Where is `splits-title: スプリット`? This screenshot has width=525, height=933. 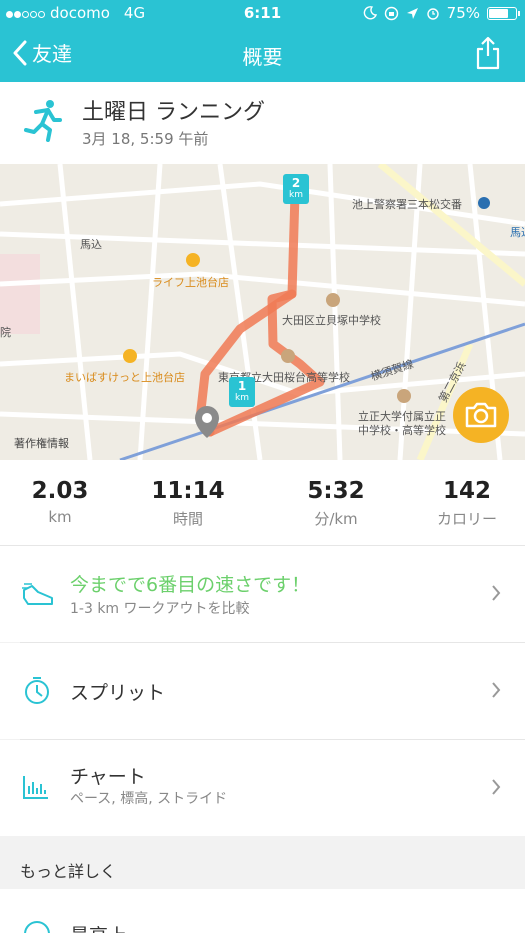 splits-title: スプリット is located at coordinates (118, 693).